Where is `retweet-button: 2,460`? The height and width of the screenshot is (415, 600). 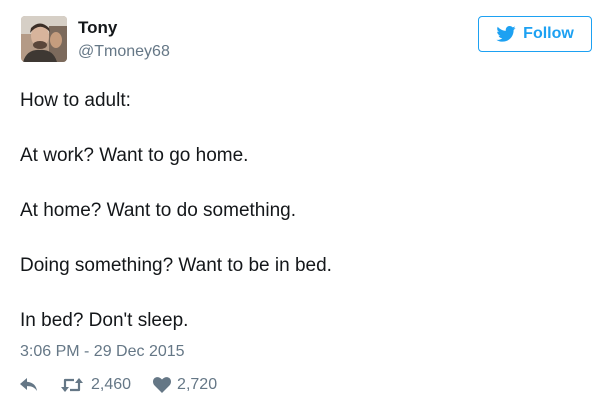 retweet-button: 2,460 is located at coordinates (95, 385).